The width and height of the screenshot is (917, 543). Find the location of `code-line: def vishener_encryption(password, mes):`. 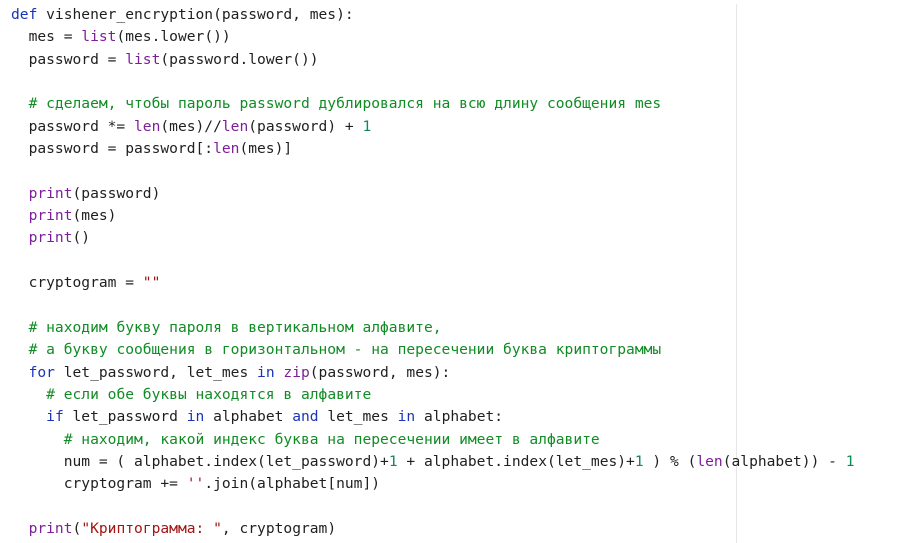

code-line: def vishener_encryption(password, mes): is located at coordinates (461, 15).